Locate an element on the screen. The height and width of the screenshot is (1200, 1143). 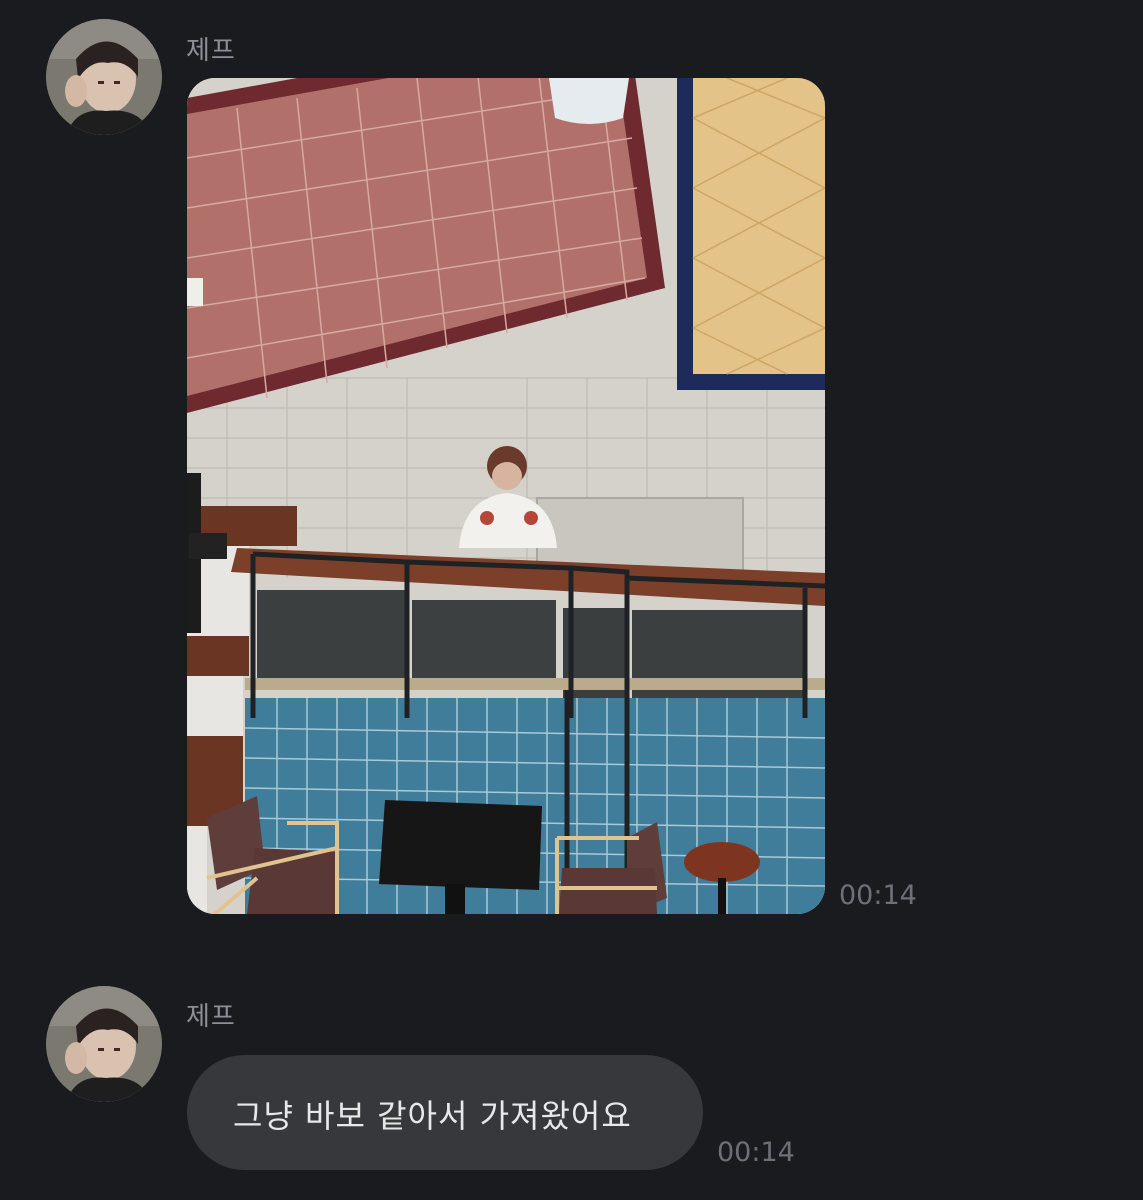
message-text: 그냥 바보 같아서 가져왔어요 is located at coordinates (432, 1116).